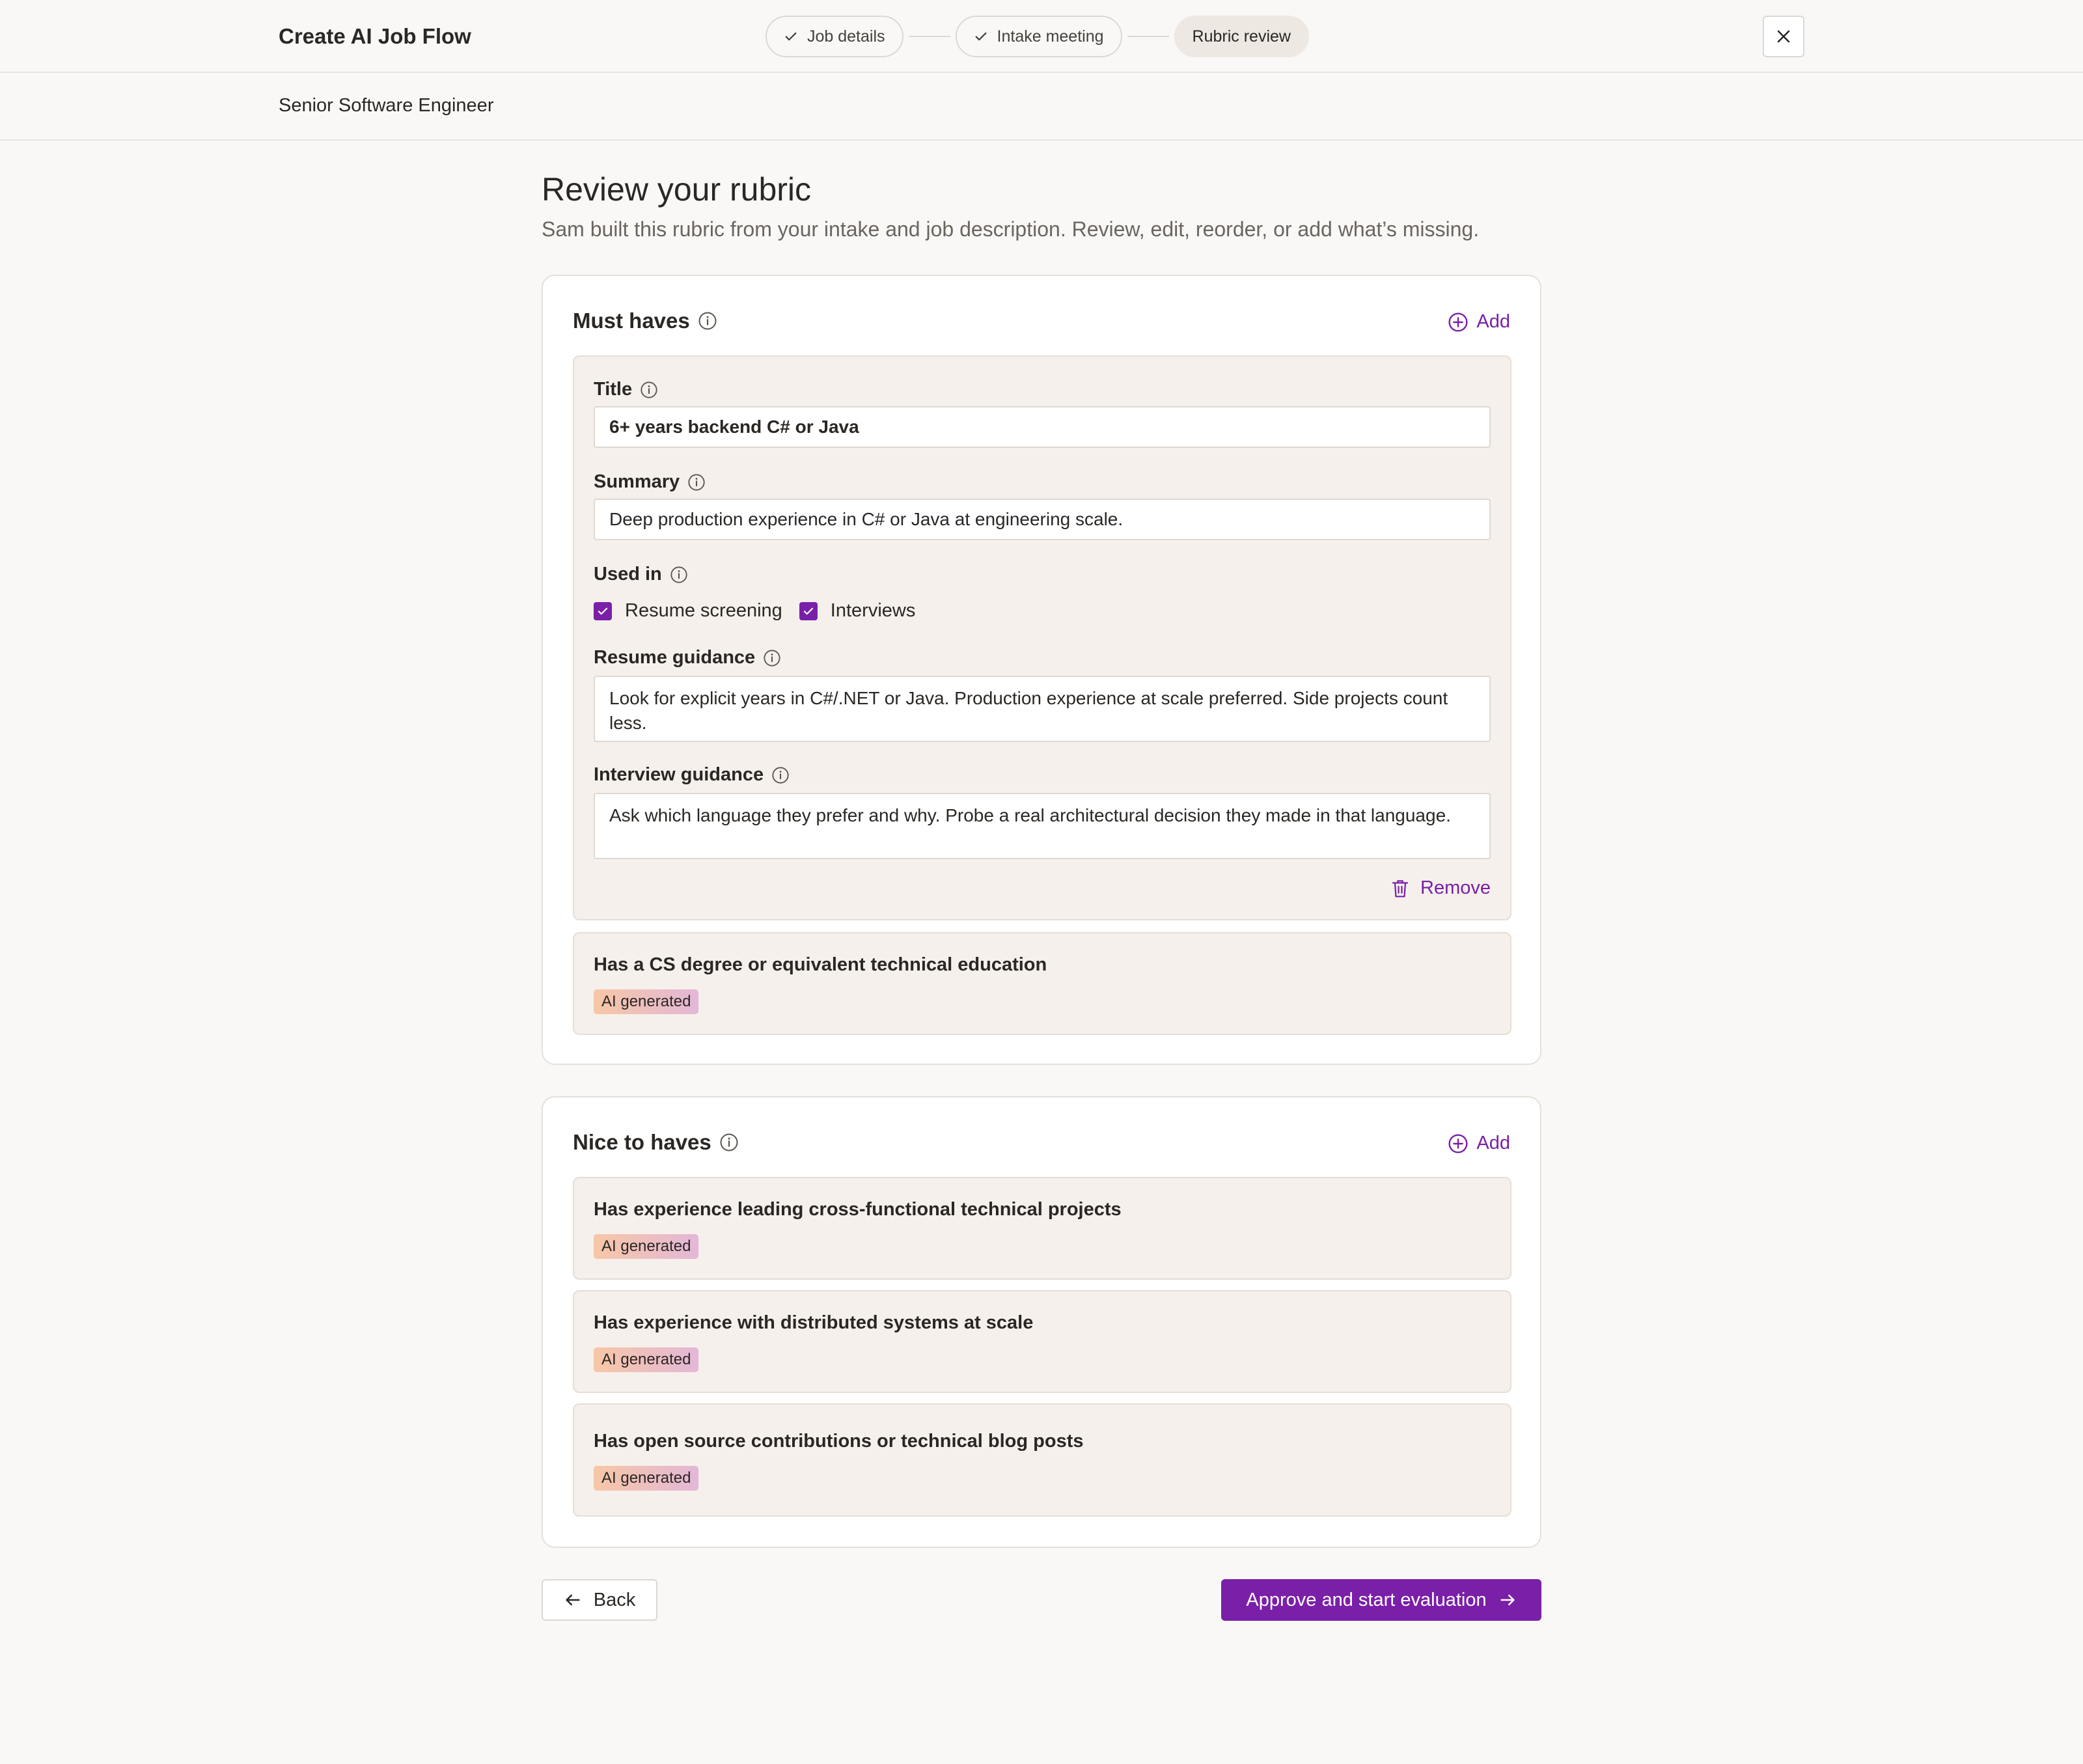 The image size is (2083, 1764). I want to click on label-text: Interview guidance, so click(679, 774).